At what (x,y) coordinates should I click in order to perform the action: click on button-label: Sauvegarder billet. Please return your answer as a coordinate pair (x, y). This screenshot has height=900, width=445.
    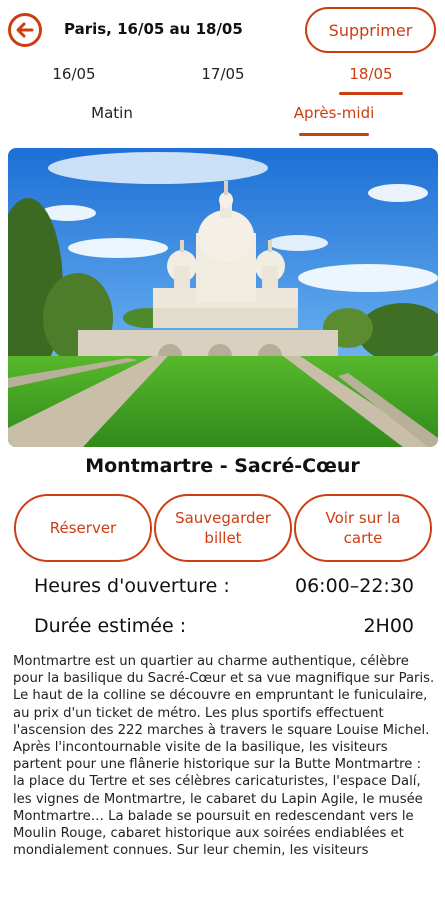
    Looking at the image, I should click on (223, 528).